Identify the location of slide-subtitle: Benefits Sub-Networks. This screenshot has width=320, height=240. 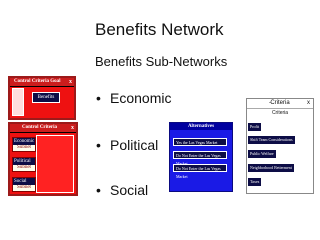
(161, 61).